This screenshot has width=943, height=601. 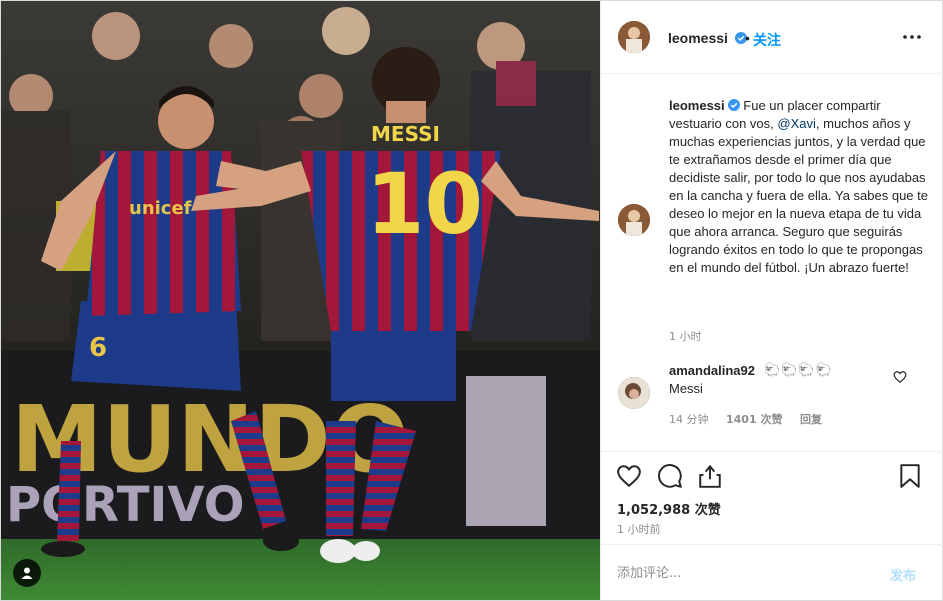 I want to click on reply-username: amandalina92, so click(x=712, y=370).